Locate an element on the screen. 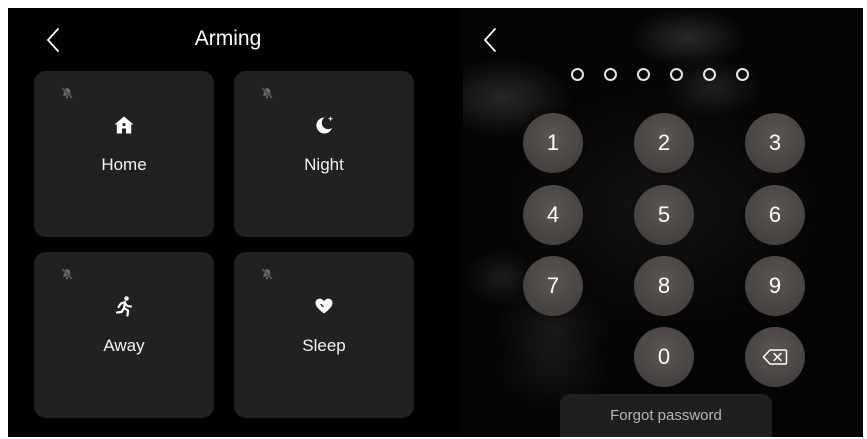  key-5: 5 is located at coordinates (664, 215).